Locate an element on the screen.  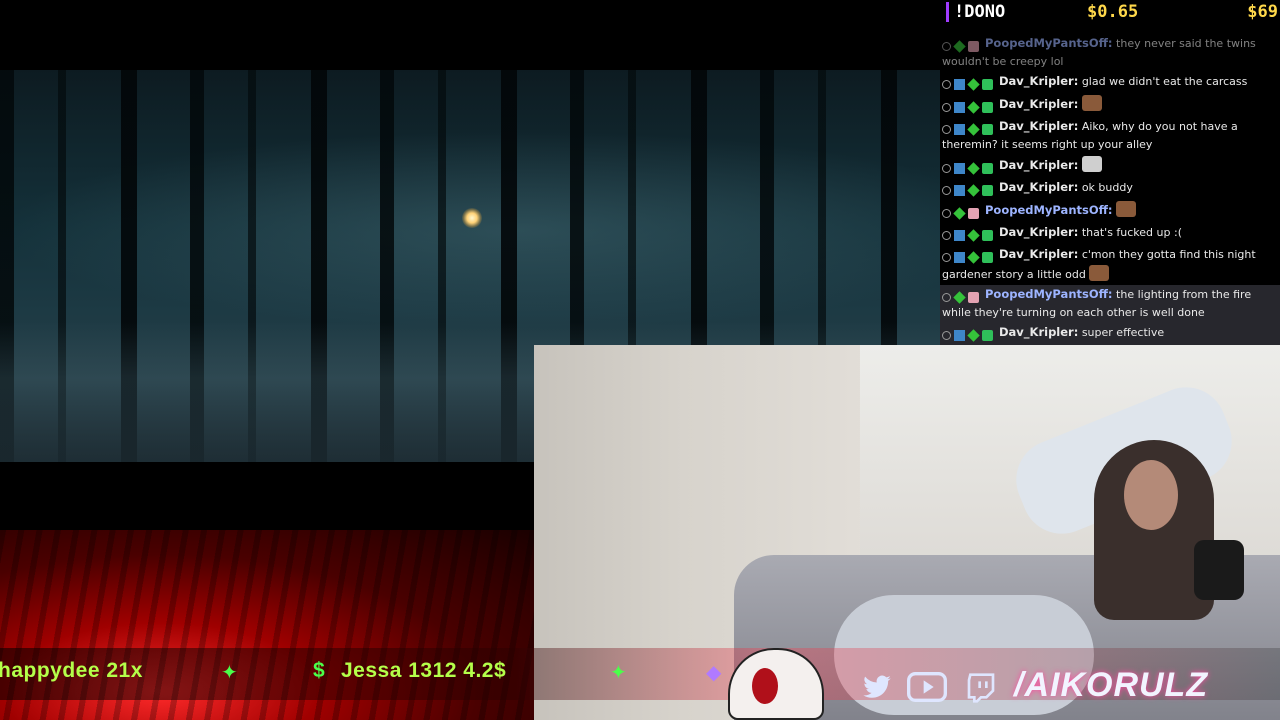
twitch-icon-glyph is located at coordinates (981, 688).